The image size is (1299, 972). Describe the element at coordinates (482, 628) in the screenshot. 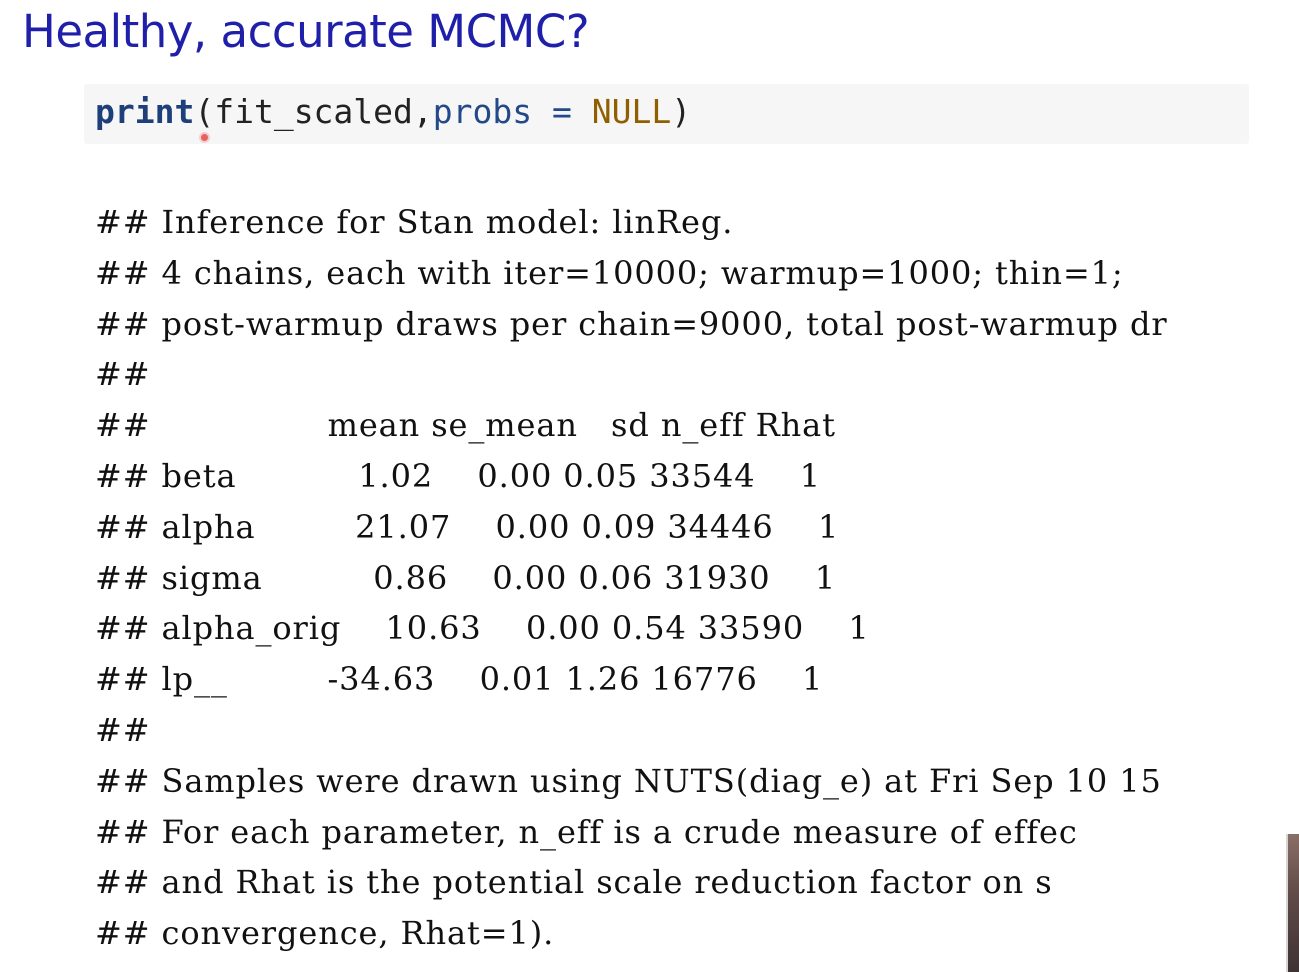

I see `output-table-row: ## alpha_orig 10.63 0.00 0.54 33590 1` at that location.